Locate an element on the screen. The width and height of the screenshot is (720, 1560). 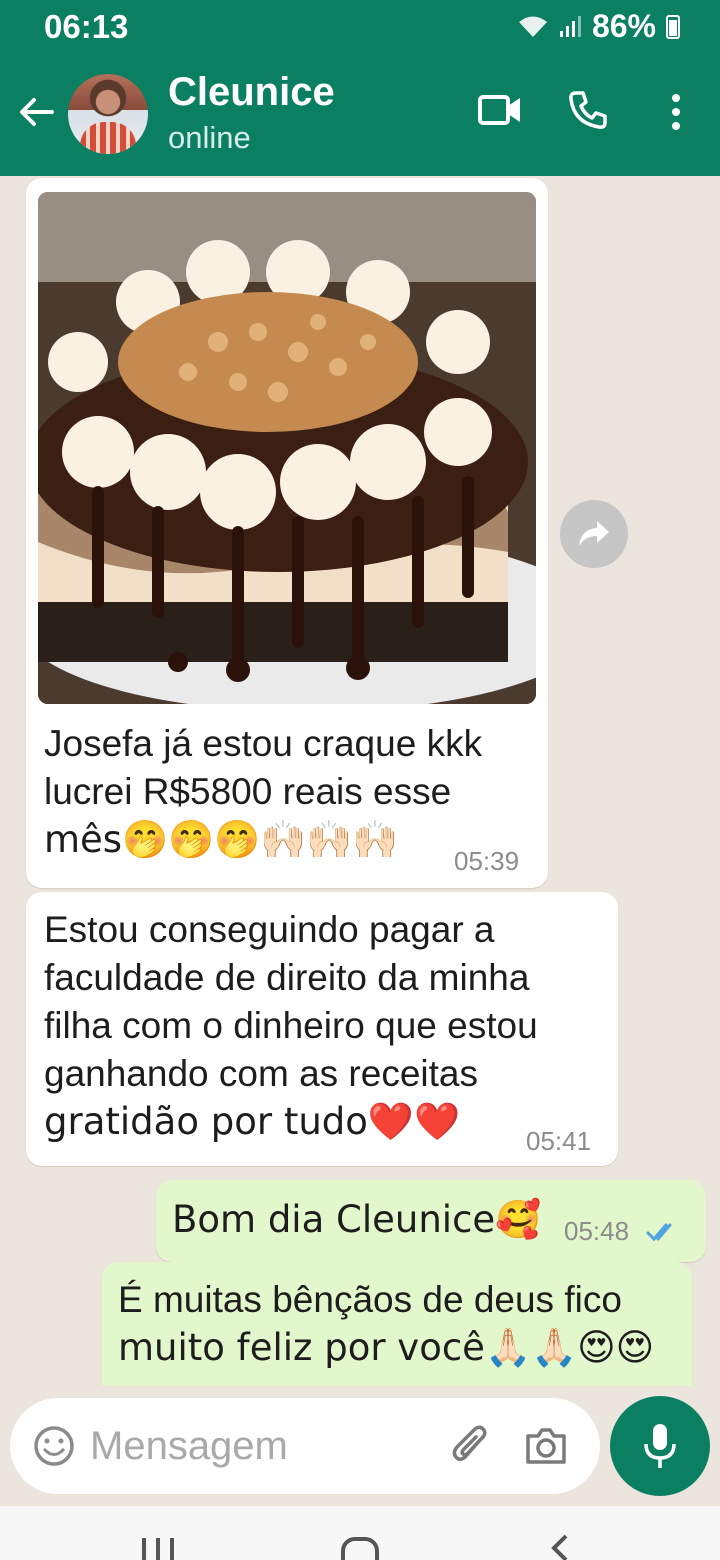
more-vert-icon is located at coordinates (676, 112).